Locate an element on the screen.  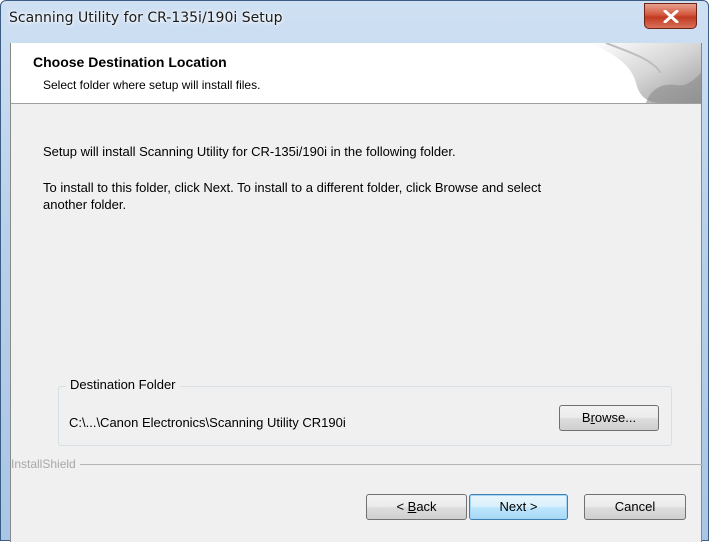
back-button: < Back is located at coordinates (416, 507).